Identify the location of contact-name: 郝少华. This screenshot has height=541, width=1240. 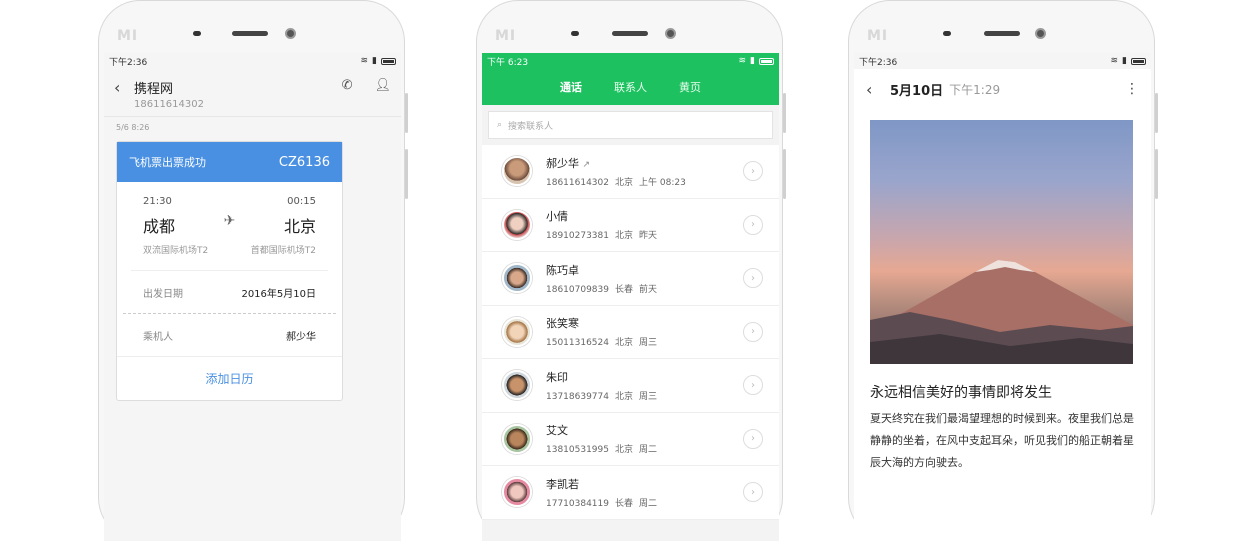
(562, 163).